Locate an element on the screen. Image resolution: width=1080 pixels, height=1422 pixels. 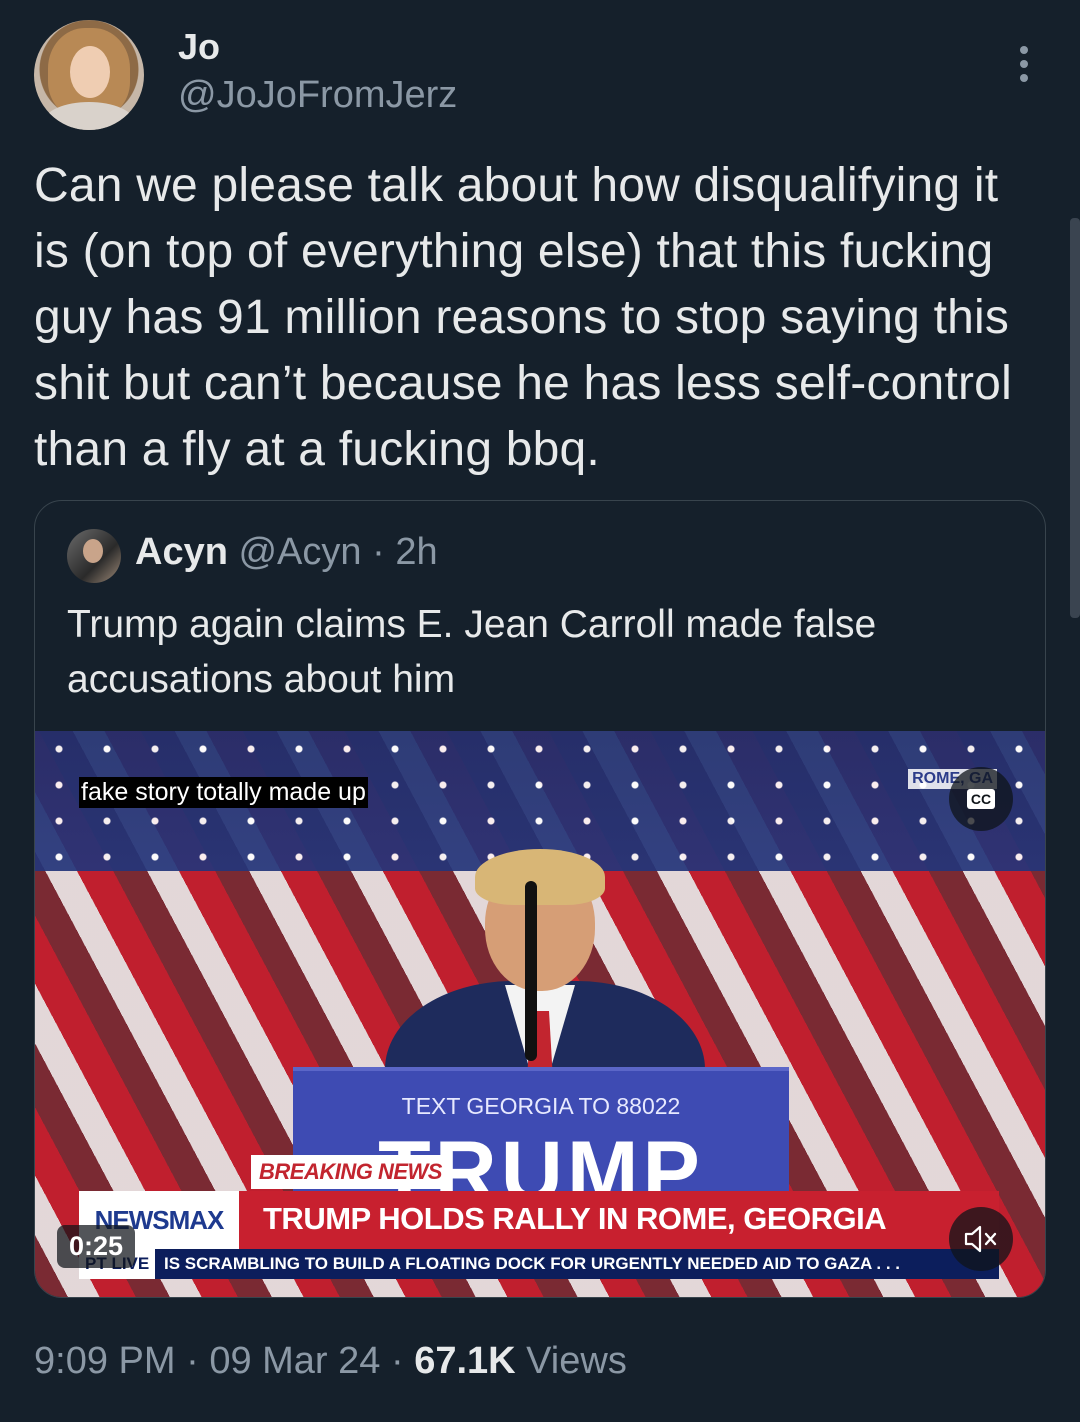
video-caption: fake story totally made up is located at coordinates (223, 792).